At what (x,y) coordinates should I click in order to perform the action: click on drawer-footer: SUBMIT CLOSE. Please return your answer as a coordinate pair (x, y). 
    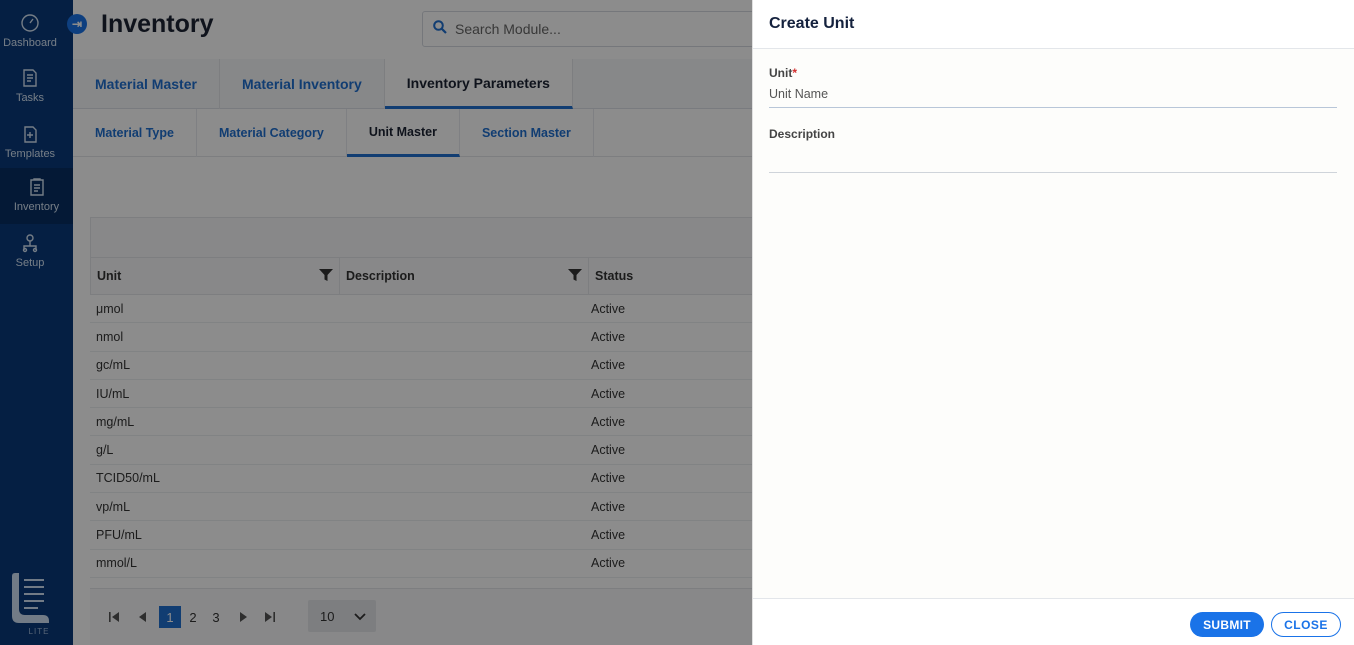
    Looking at the image, I should click on (1053, 621).